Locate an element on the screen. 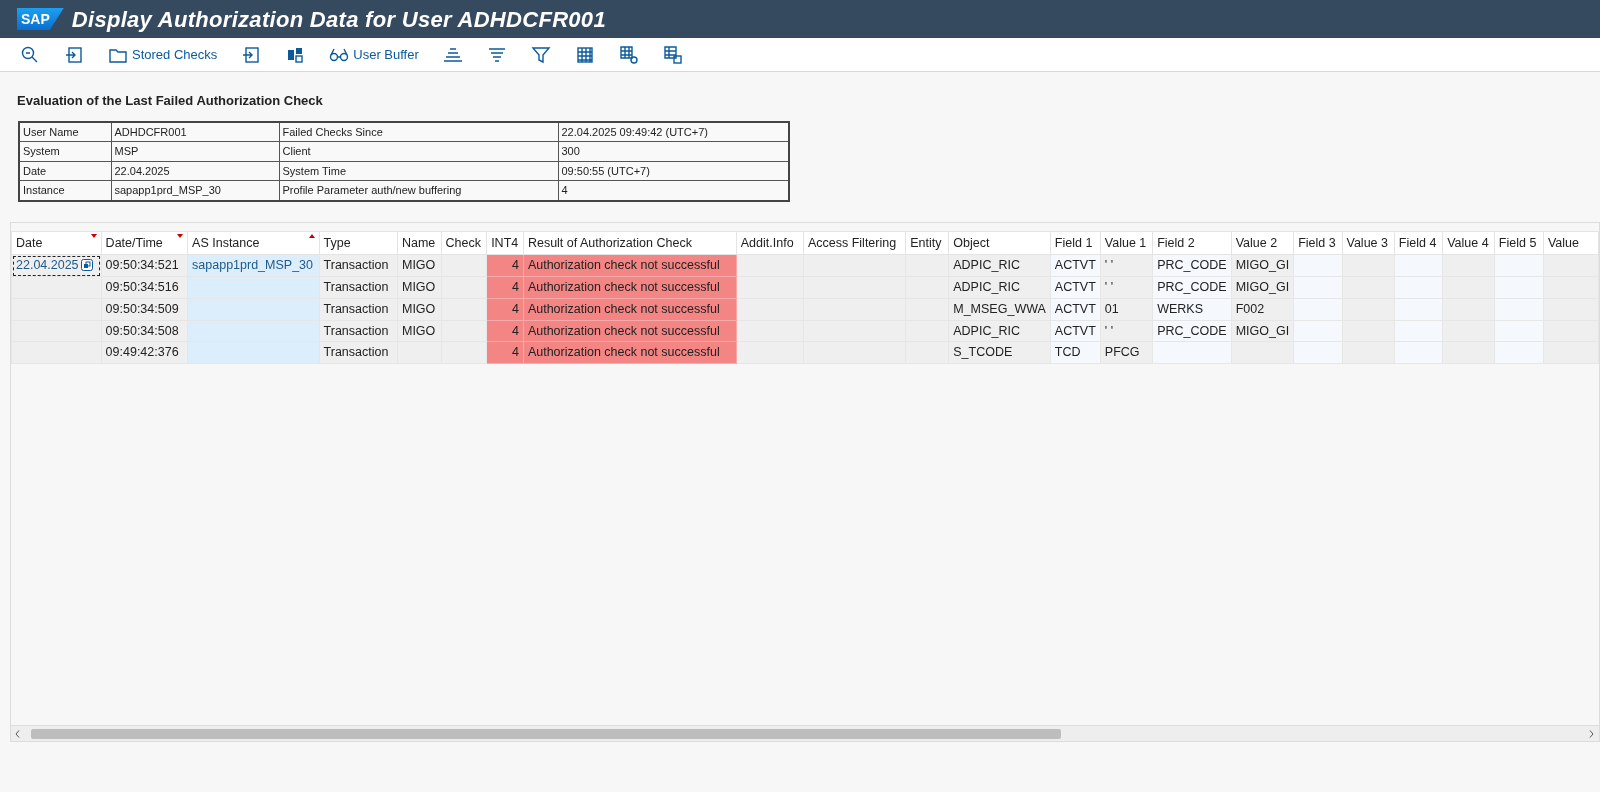  expand-icon is located at coordinates (86, 265).